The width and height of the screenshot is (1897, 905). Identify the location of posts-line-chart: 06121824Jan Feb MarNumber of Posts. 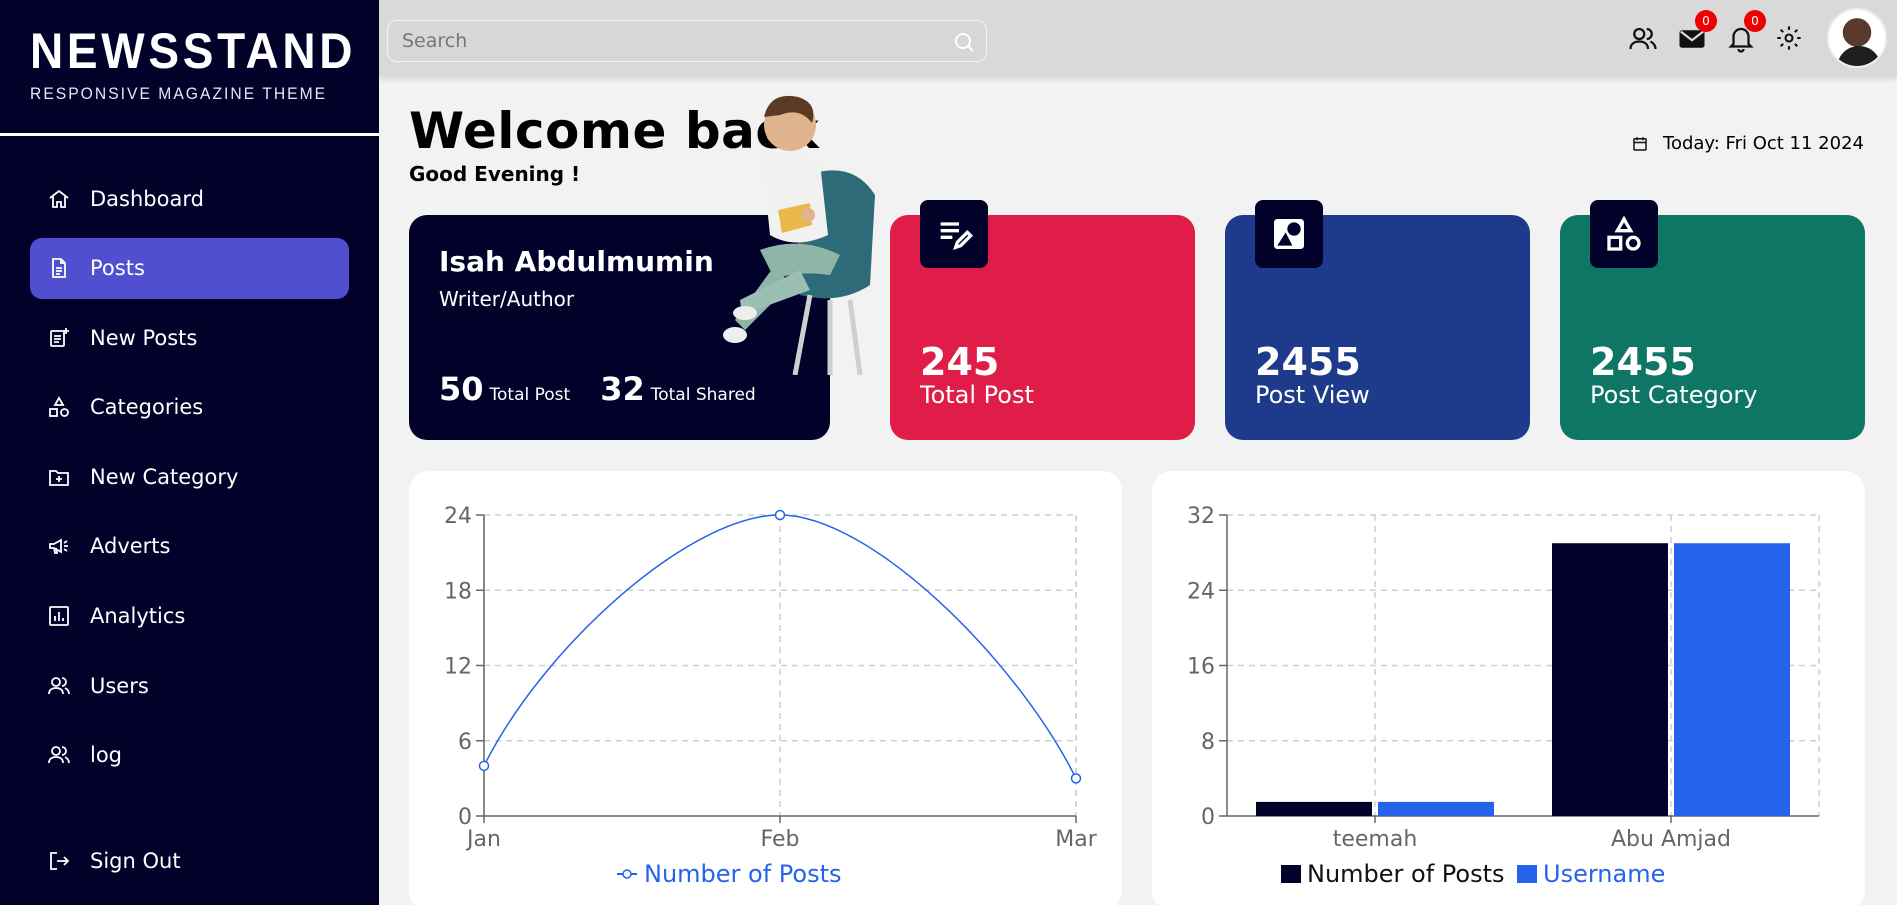
(771, 696).